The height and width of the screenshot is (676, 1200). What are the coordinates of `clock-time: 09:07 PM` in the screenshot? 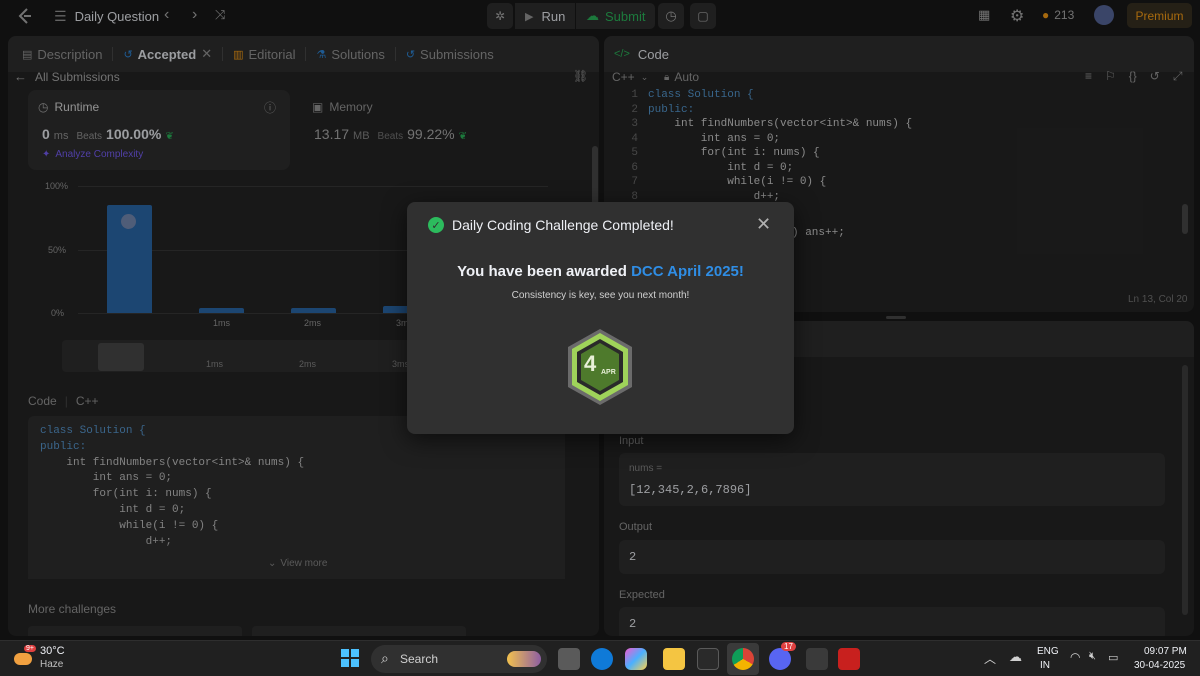 It's located at (1165, 651).